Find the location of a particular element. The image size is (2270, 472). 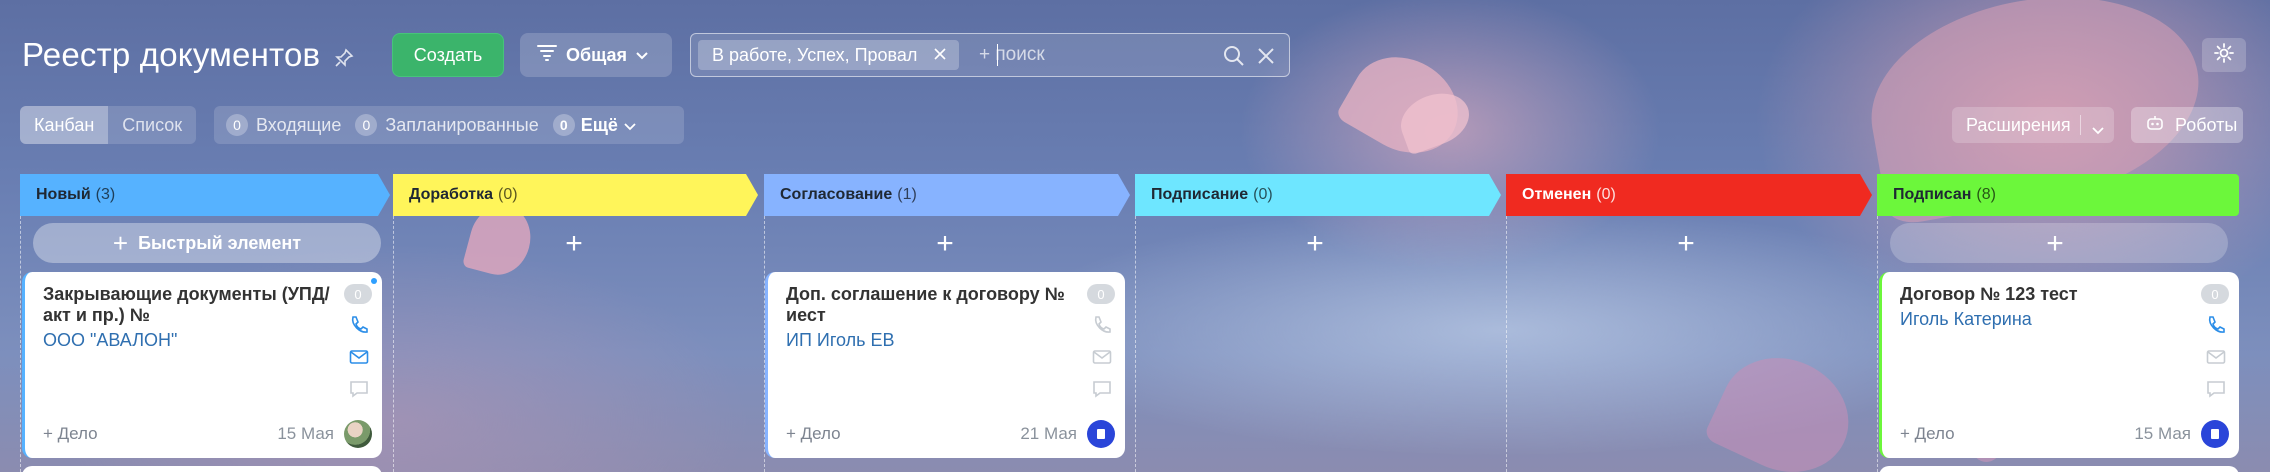

filter-chip-label: В работе, Успех, Провал is located at coordinates (815, 54).